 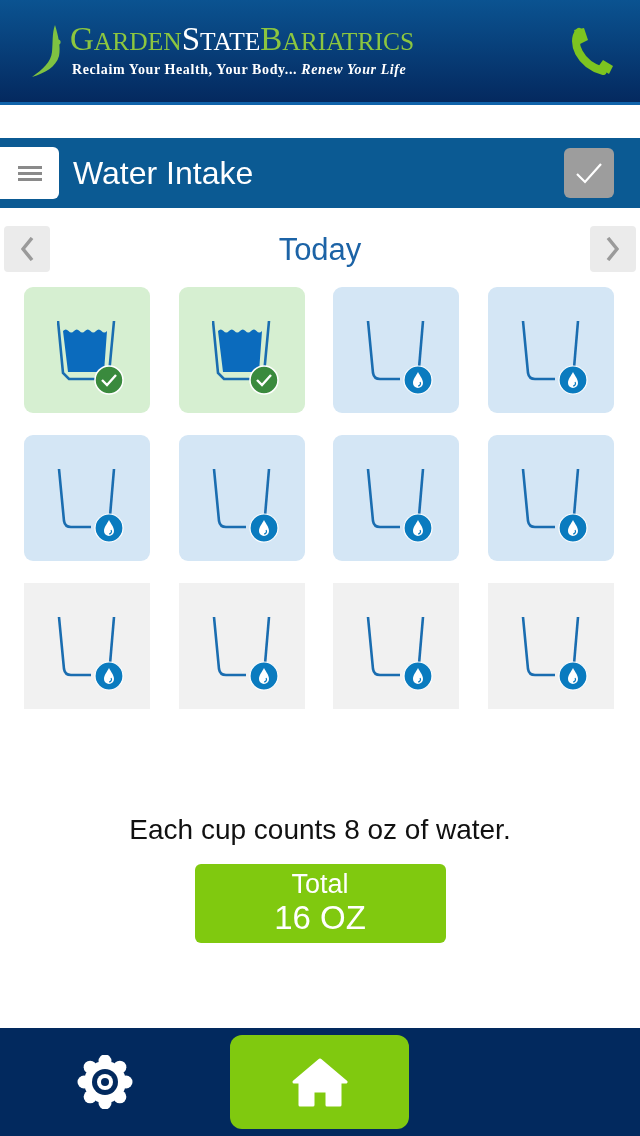 I want to click on previous-day-button, so click(x=27, y=249).